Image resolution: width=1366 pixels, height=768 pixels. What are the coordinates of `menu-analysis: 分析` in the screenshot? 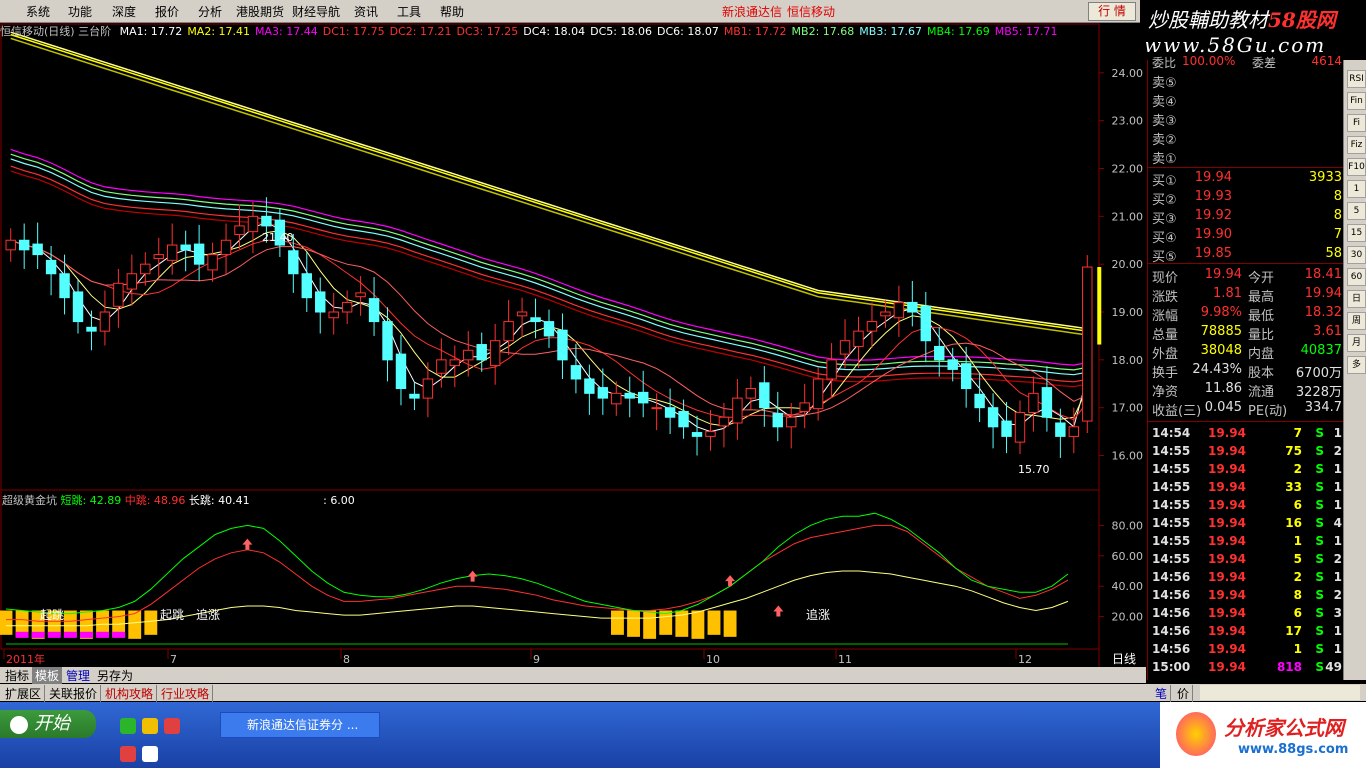 It's located at (210, 11).